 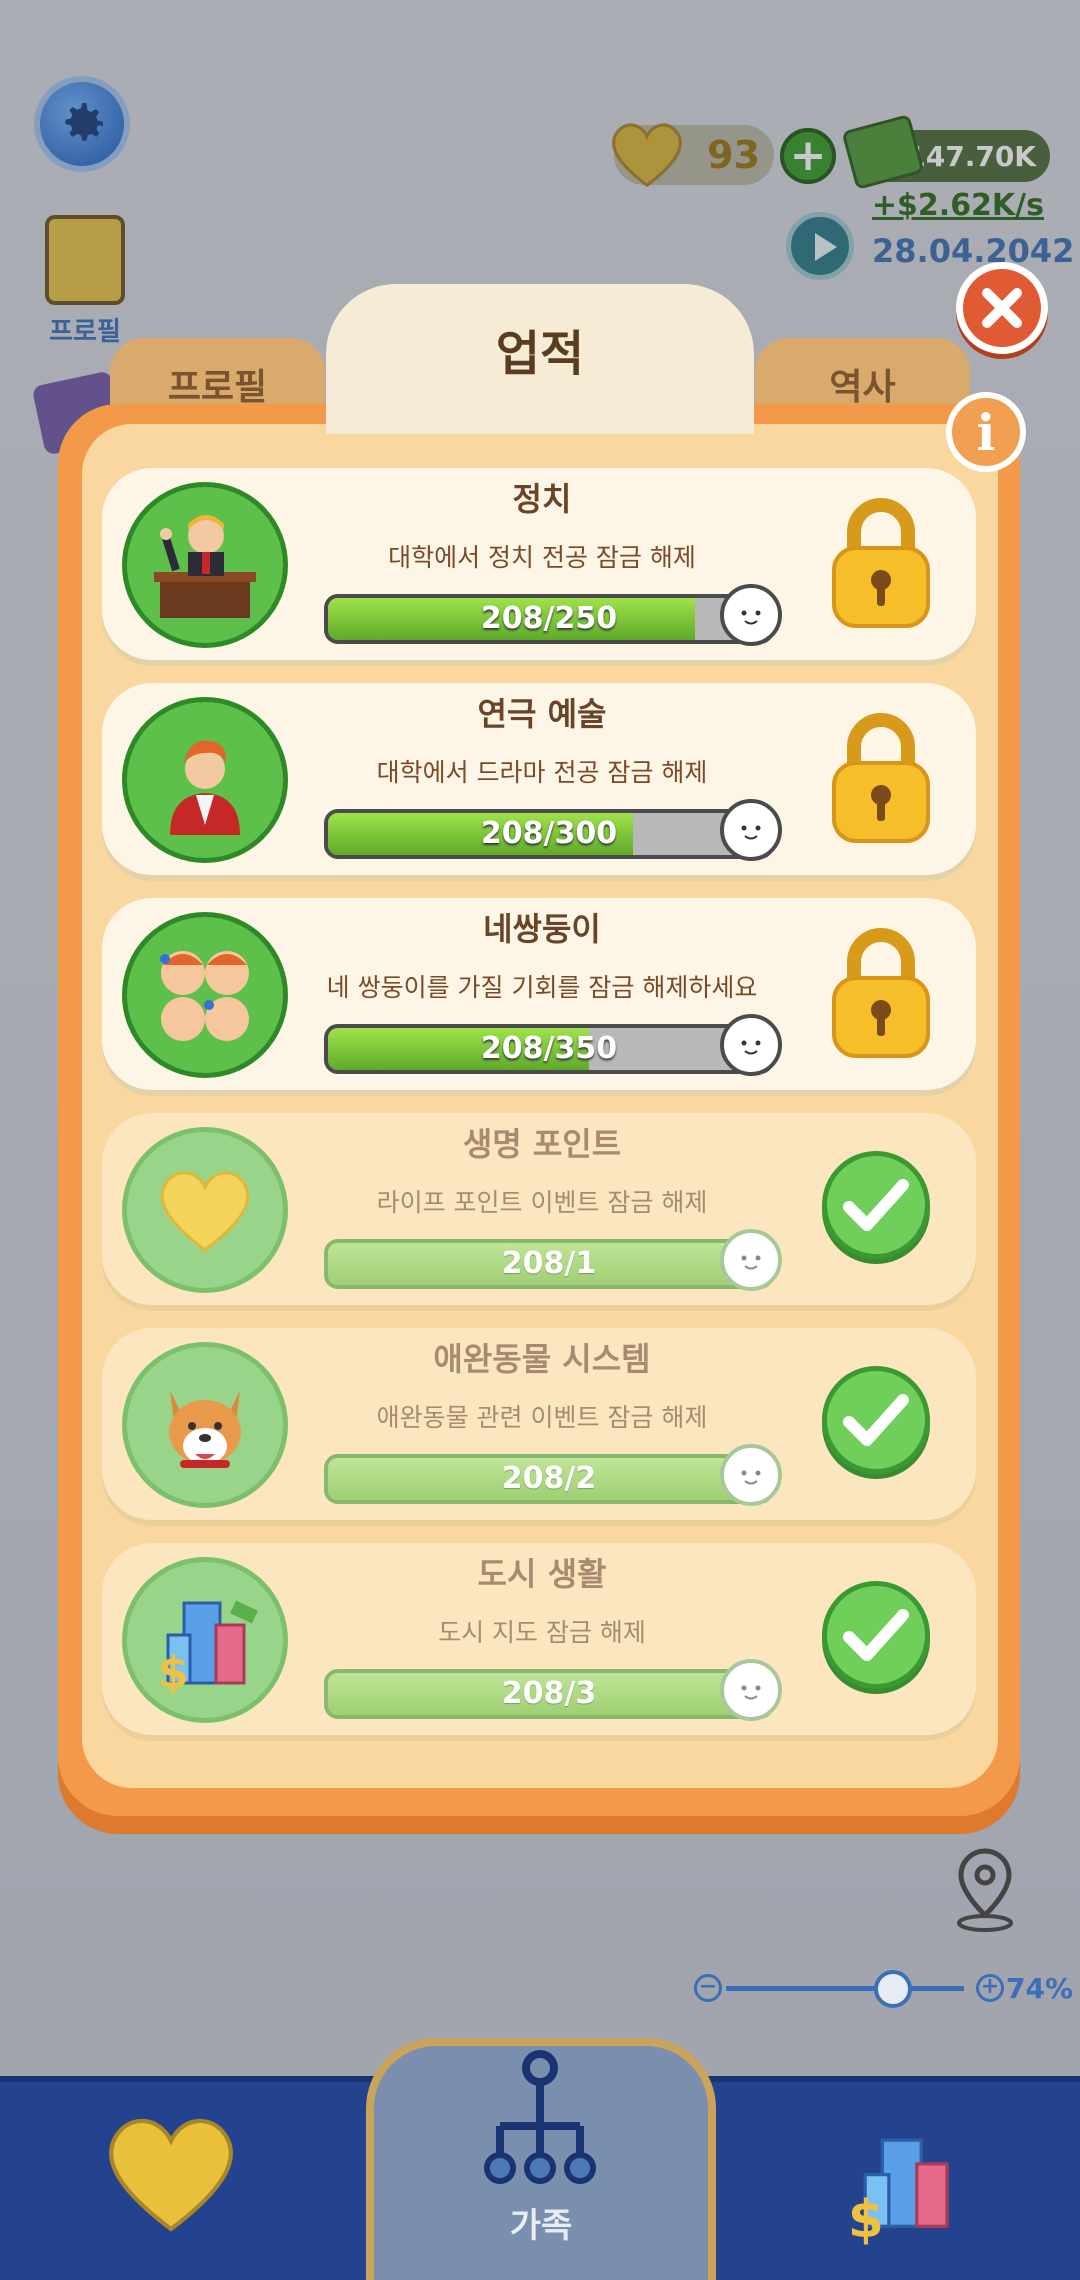 I want to click on quadruplets-icon, so click(x=205, y=995).